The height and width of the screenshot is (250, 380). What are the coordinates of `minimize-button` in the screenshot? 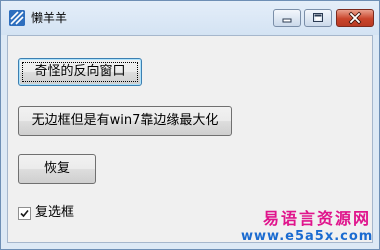 It's located at (287, 18).